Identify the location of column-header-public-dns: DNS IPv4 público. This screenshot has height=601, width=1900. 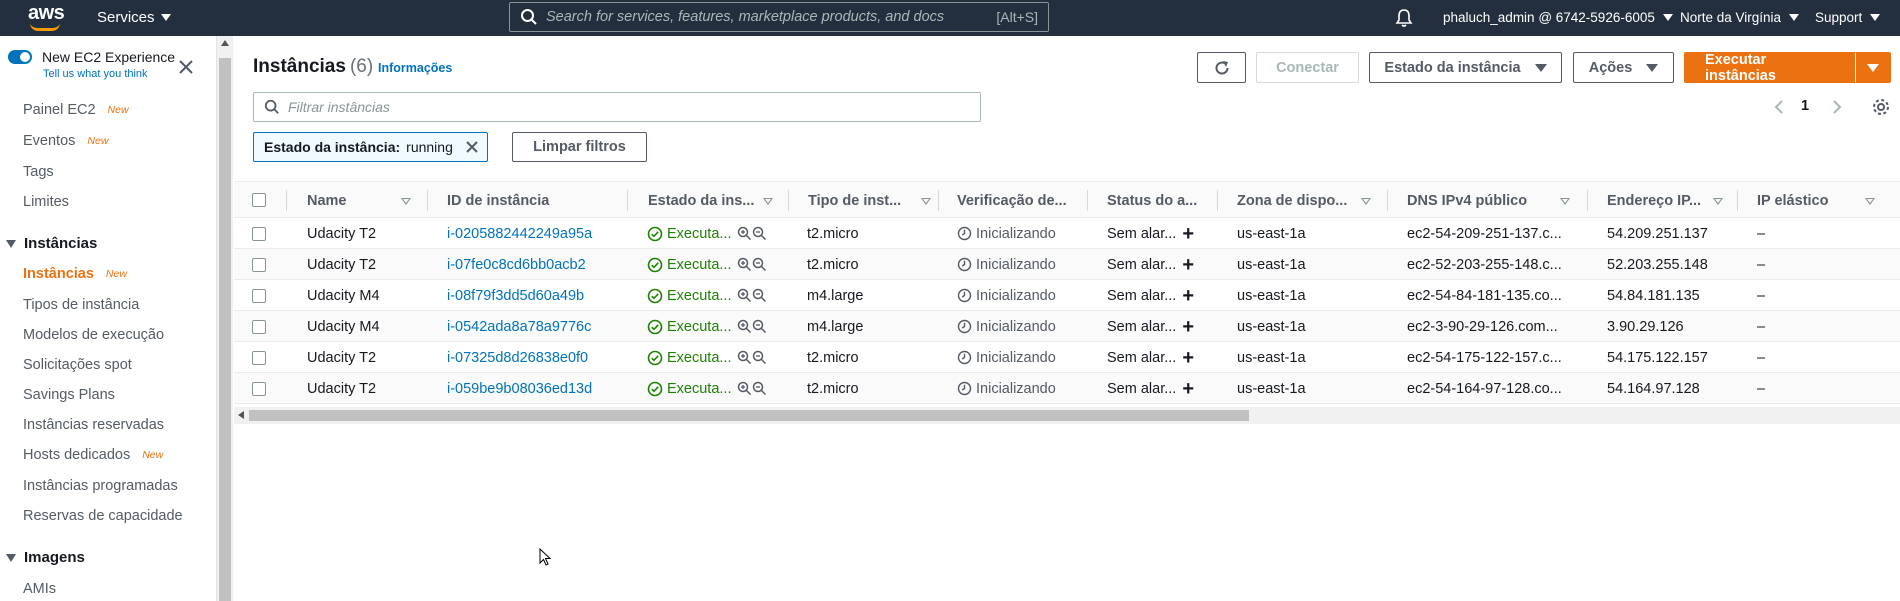
(1492, 200).